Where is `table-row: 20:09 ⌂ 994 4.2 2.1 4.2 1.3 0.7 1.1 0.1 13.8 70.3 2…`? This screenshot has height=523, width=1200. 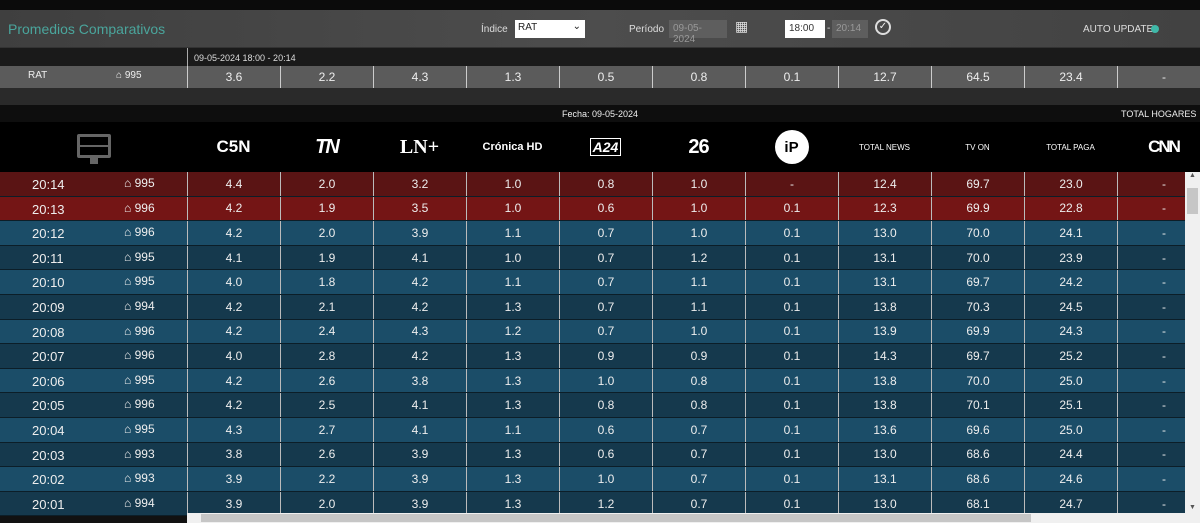
table-row: 20:09 ⌂ 994 4.2 2.1 4.2 1.3 0.7 1.1 0.1 13.8 70.3 2… is located at coordinates (592, 307).